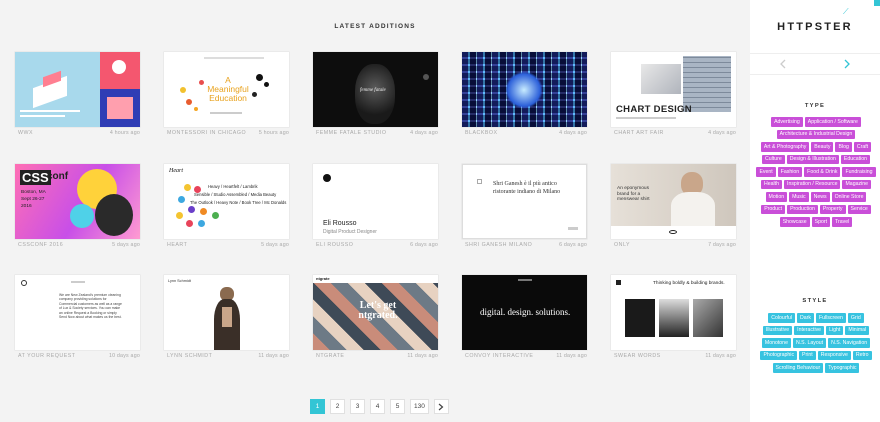 The width and height of the screenshot is (880, 422). What do you see at coordinates (622, 245) in the screenshot?
I see `card-title: ONLY` at bounding box center [622, 245].